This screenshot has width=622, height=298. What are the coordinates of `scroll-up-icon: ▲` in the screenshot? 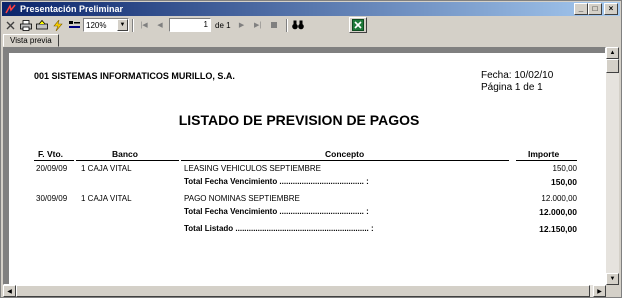 It's located at (612, 53).